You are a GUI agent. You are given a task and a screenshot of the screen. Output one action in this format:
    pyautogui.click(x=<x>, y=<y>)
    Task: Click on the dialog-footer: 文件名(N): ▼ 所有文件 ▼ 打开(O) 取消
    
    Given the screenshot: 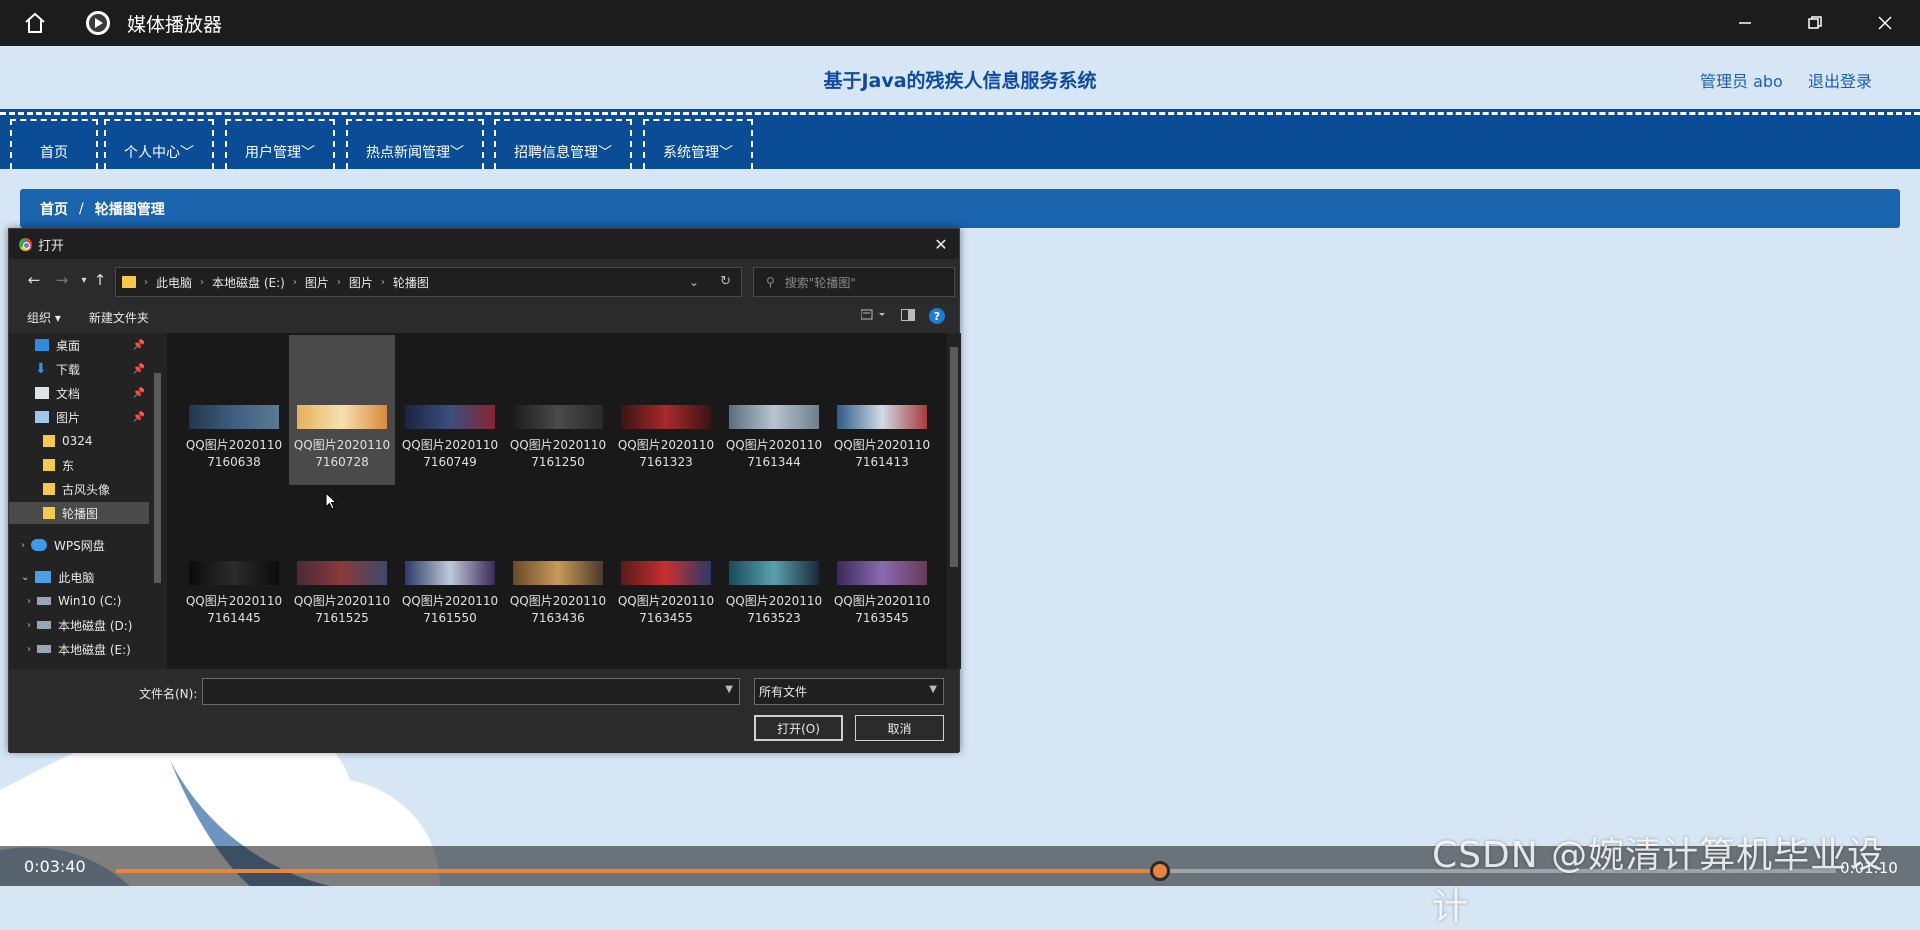 What is the action you would take?
    pyautogui.click(x=484, y=711)
    